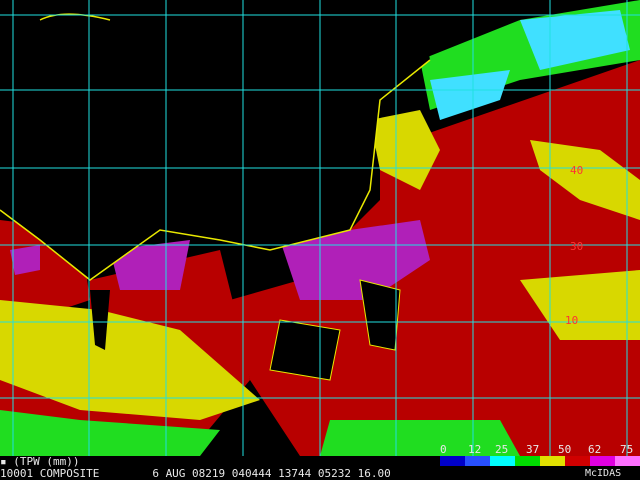 The width and height of the screenshot is (640, 480). Describe the element at coordinates (595, 449) in the screenshot. I see `legend-value: 62` at that location.